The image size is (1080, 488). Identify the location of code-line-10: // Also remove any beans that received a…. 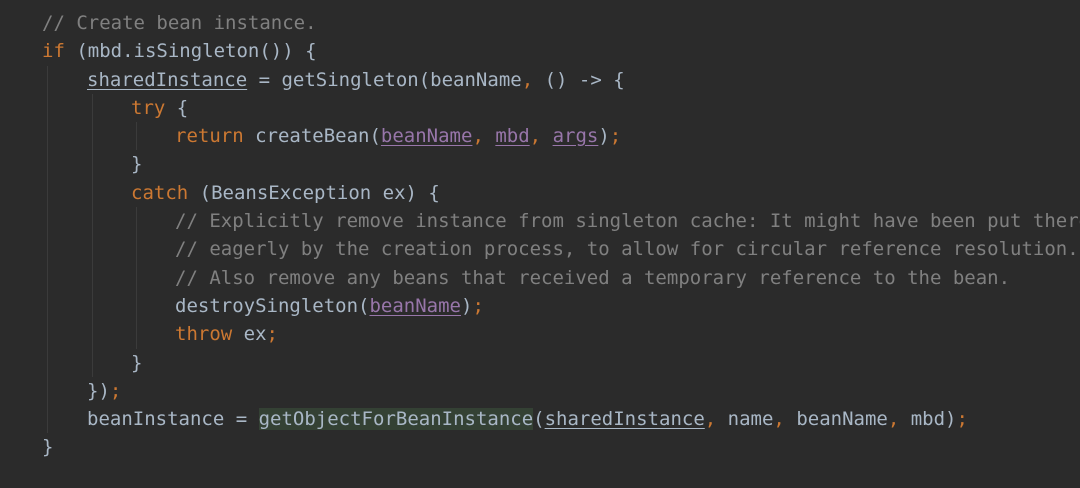
(540, 277).